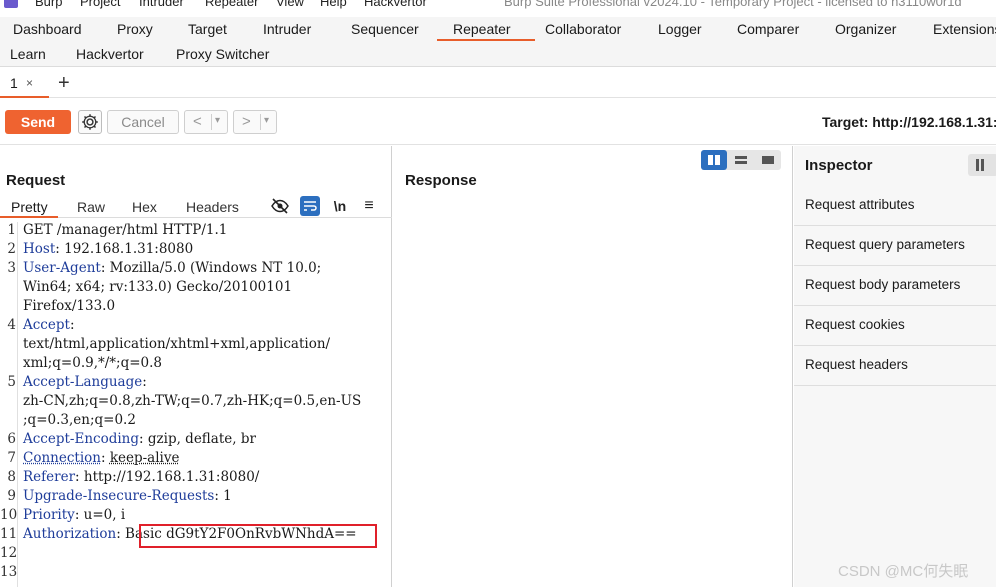 Image resolution: width=996 pixels, height=587 pixels. Describe the element at coordinates (11, 4) in the screenshot. I see `burp-logo-icon` at that location.